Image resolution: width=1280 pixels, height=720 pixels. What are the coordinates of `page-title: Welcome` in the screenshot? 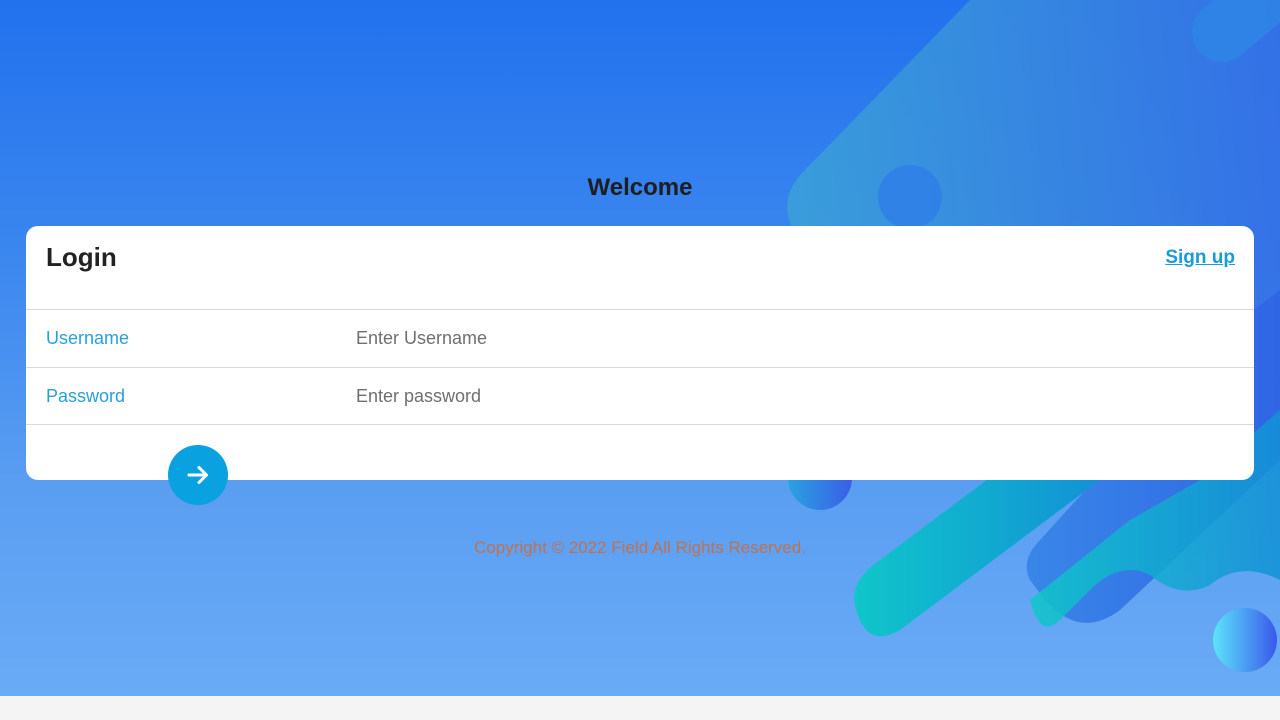 It's located at (640, 187).